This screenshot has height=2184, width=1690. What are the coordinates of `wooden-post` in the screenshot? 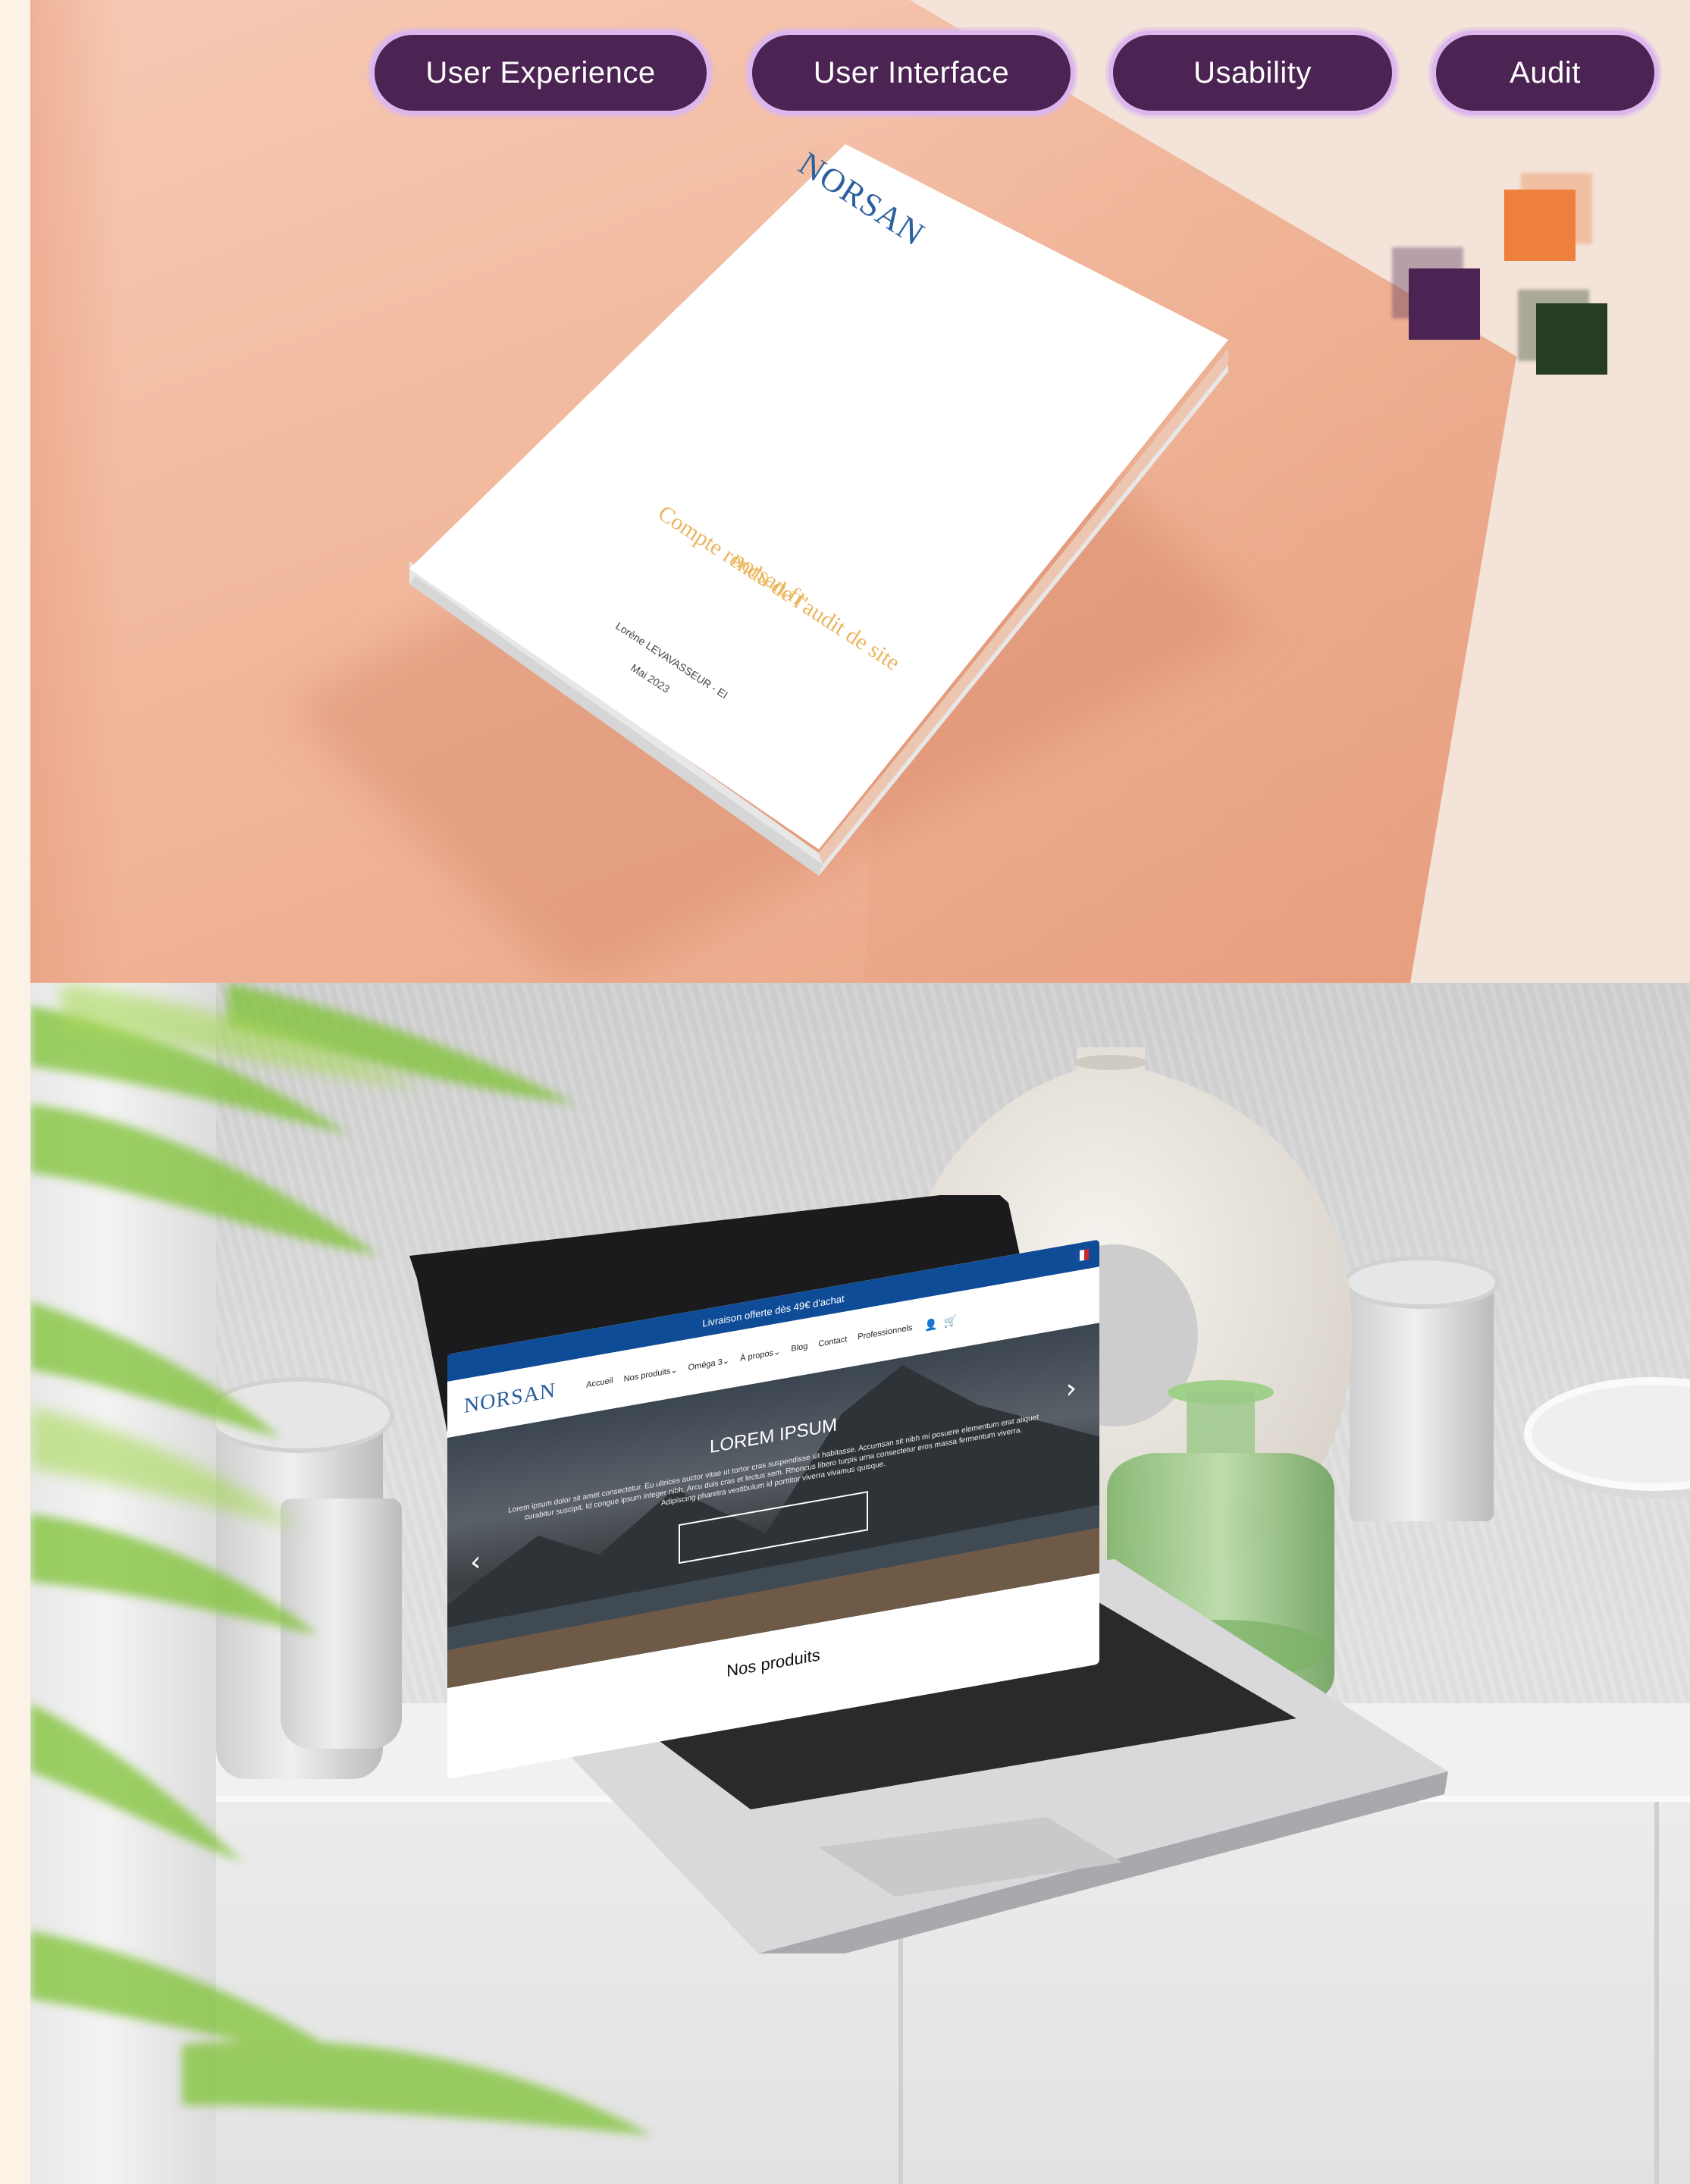 It's located at (123, 1583).